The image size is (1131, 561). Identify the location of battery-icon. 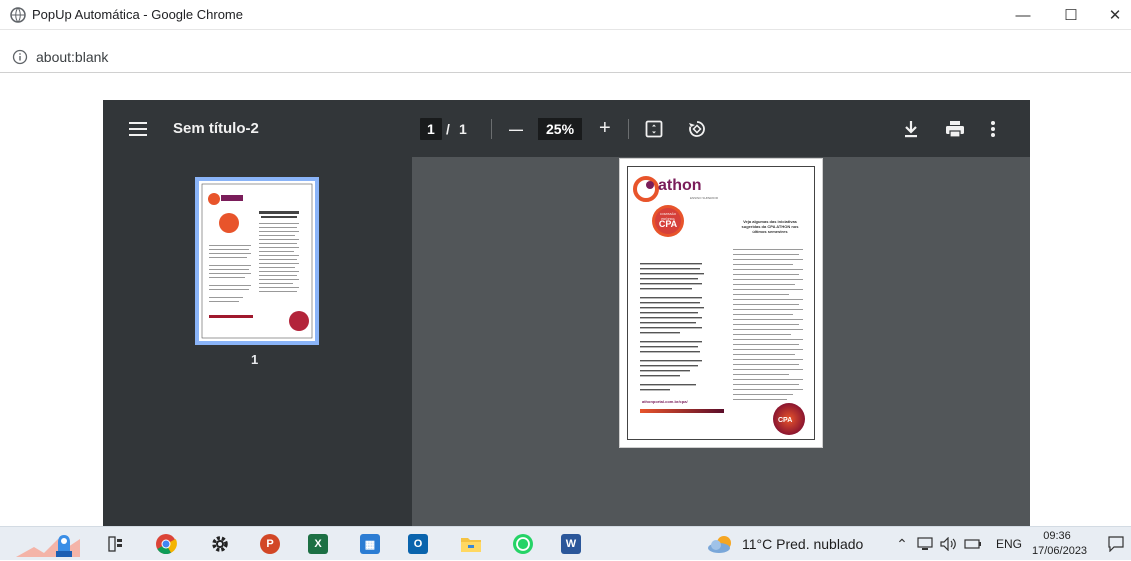
(973, 544).